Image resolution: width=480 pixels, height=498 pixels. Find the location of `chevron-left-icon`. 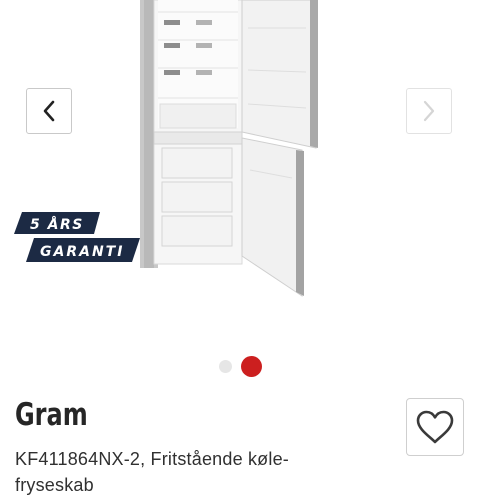

chevron-left-icon is located at coordinates (49, 111).